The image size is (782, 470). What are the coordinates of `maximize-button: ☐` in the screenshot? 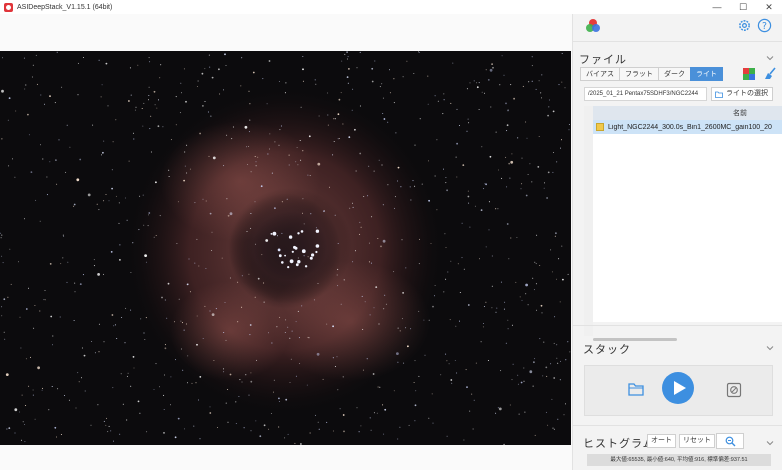 It's located at (743, 7).